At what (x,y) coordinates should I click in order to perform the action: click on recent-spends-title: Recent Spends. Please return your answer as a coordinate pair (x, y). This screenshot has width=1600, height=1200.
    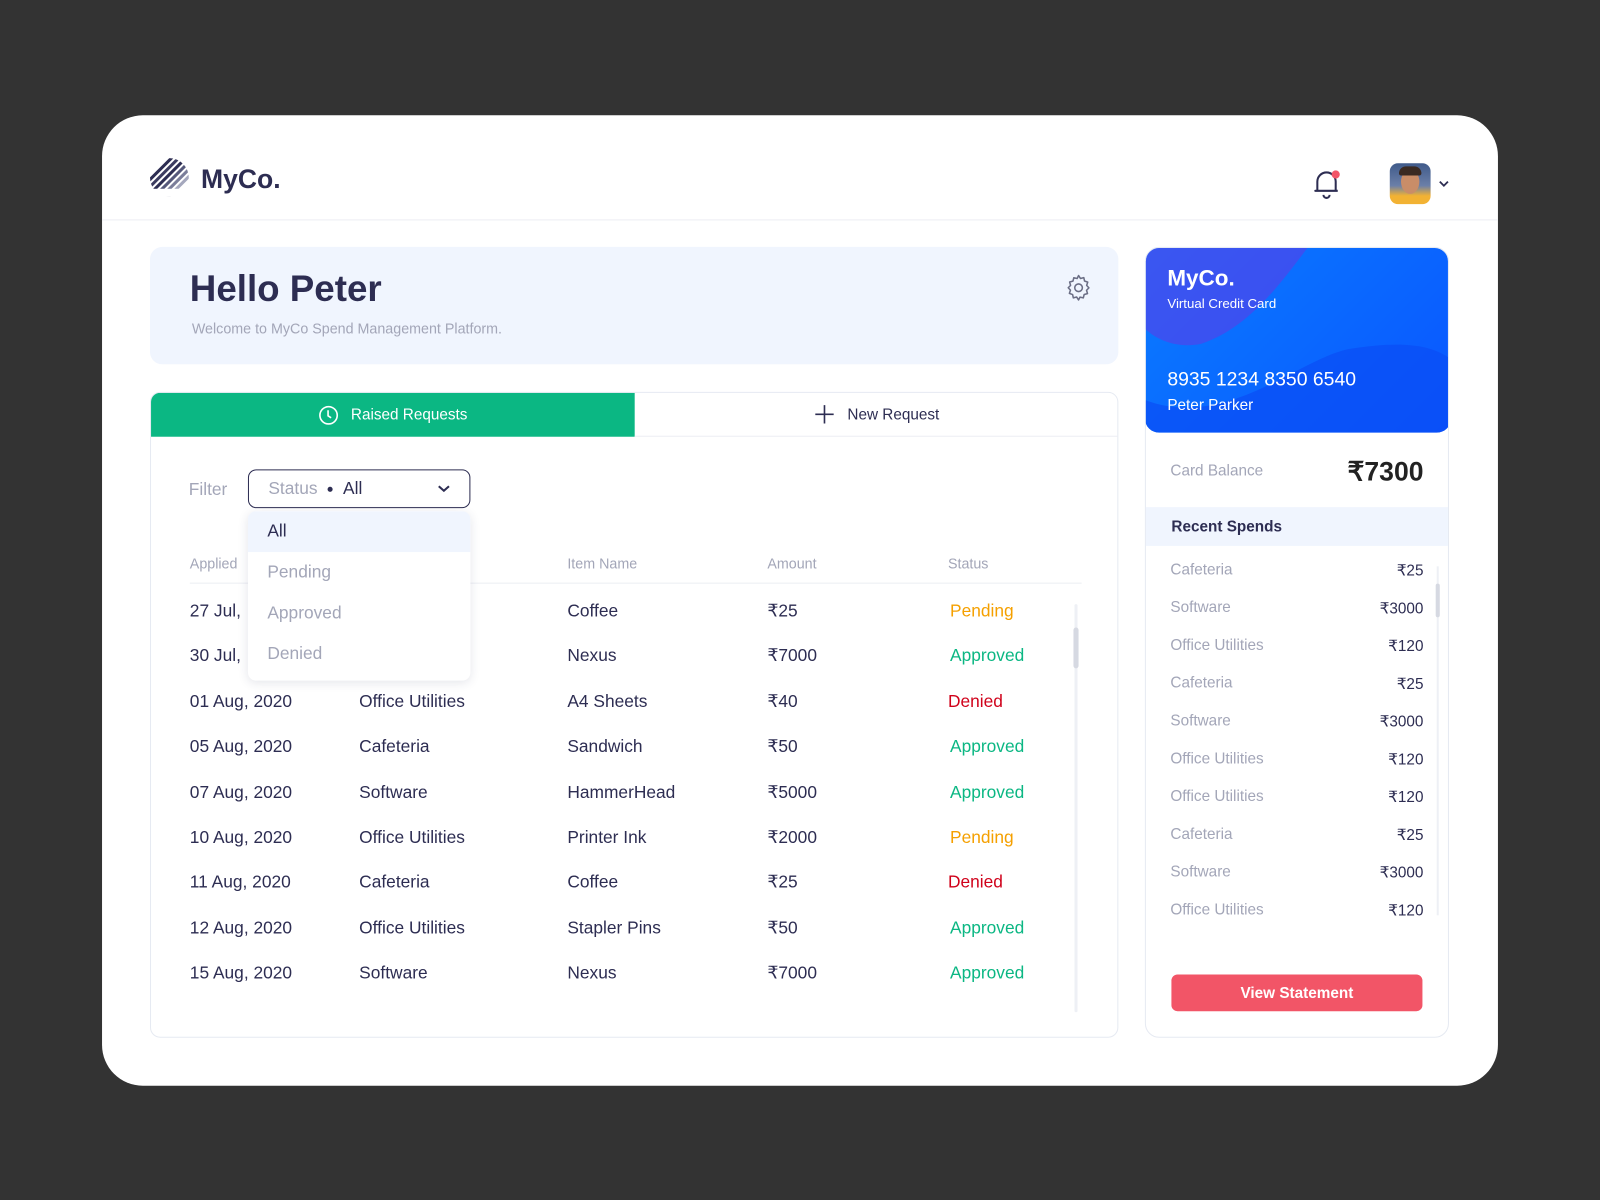
    Looking at the image, I should click on (1296, 526).